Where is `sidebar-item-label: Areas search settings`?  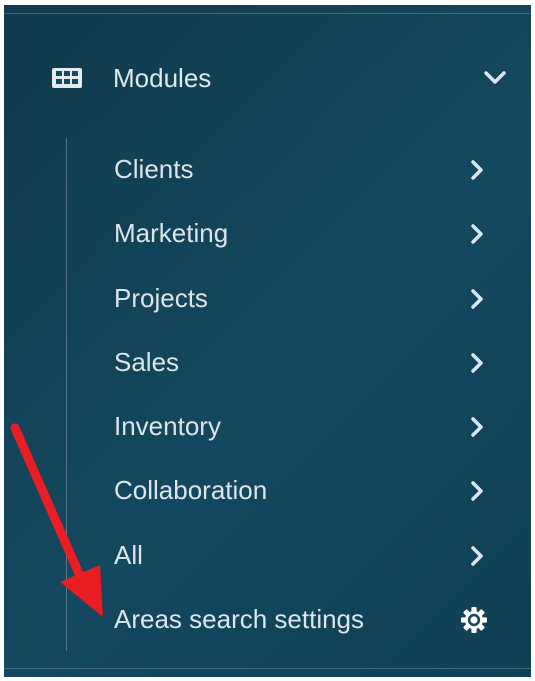
sidebar-item-label: Areas search settings is located at coordinates (239, 619).